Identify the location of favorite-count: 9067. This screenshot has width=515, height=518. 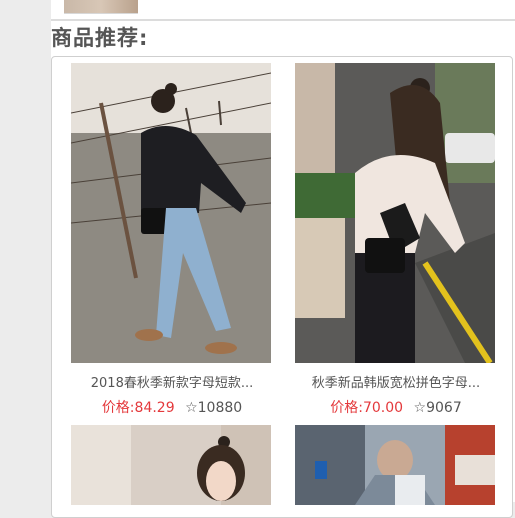
(444, 408).